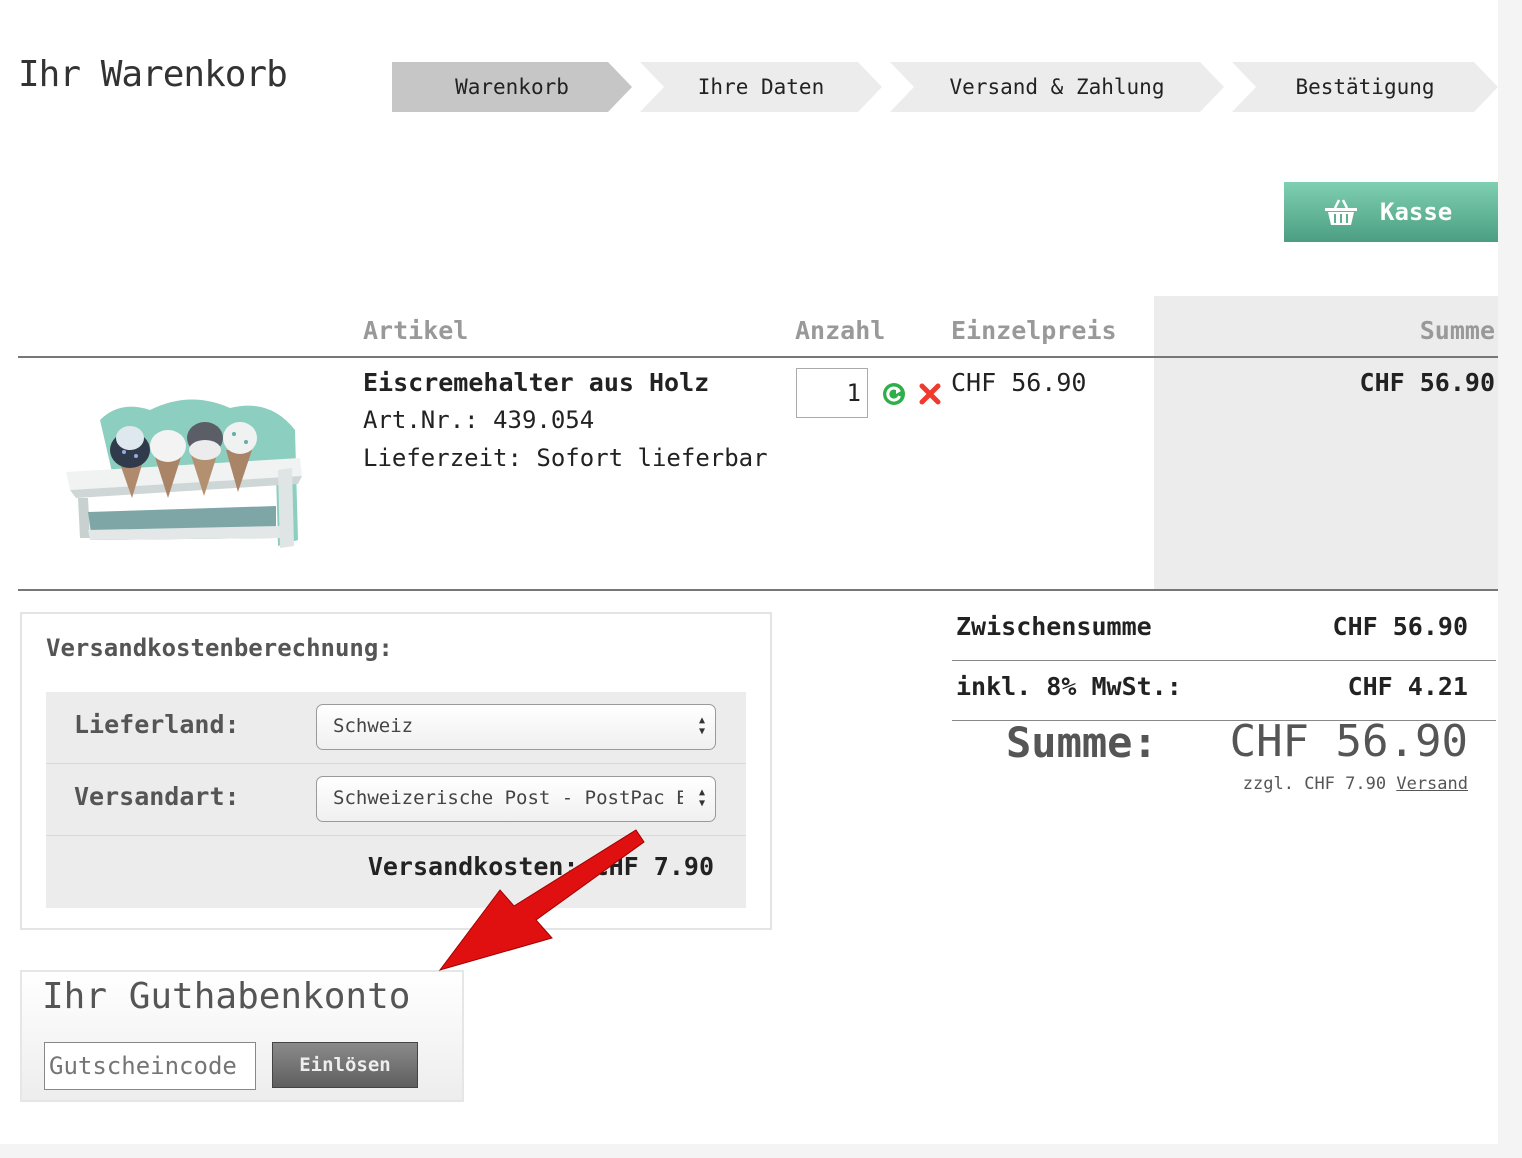  I want to click on step-confirmation: Bestätigung, so click(1365, 87).